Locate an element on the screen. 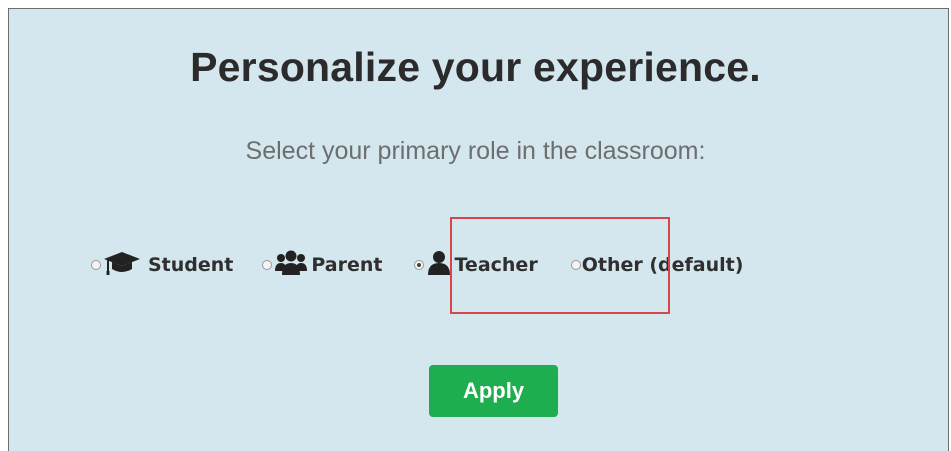 The height and width of the screenshot is (451, 951). student-radio is located at coordinates (96, 265).